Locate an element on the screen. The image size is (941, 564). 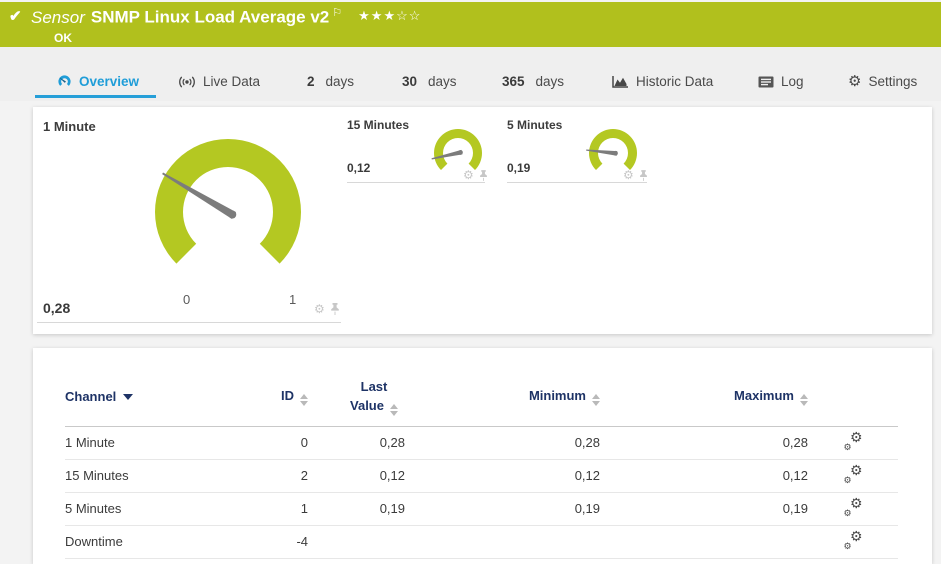
tab-365-days-label: days is located at coordinates (550, 81).